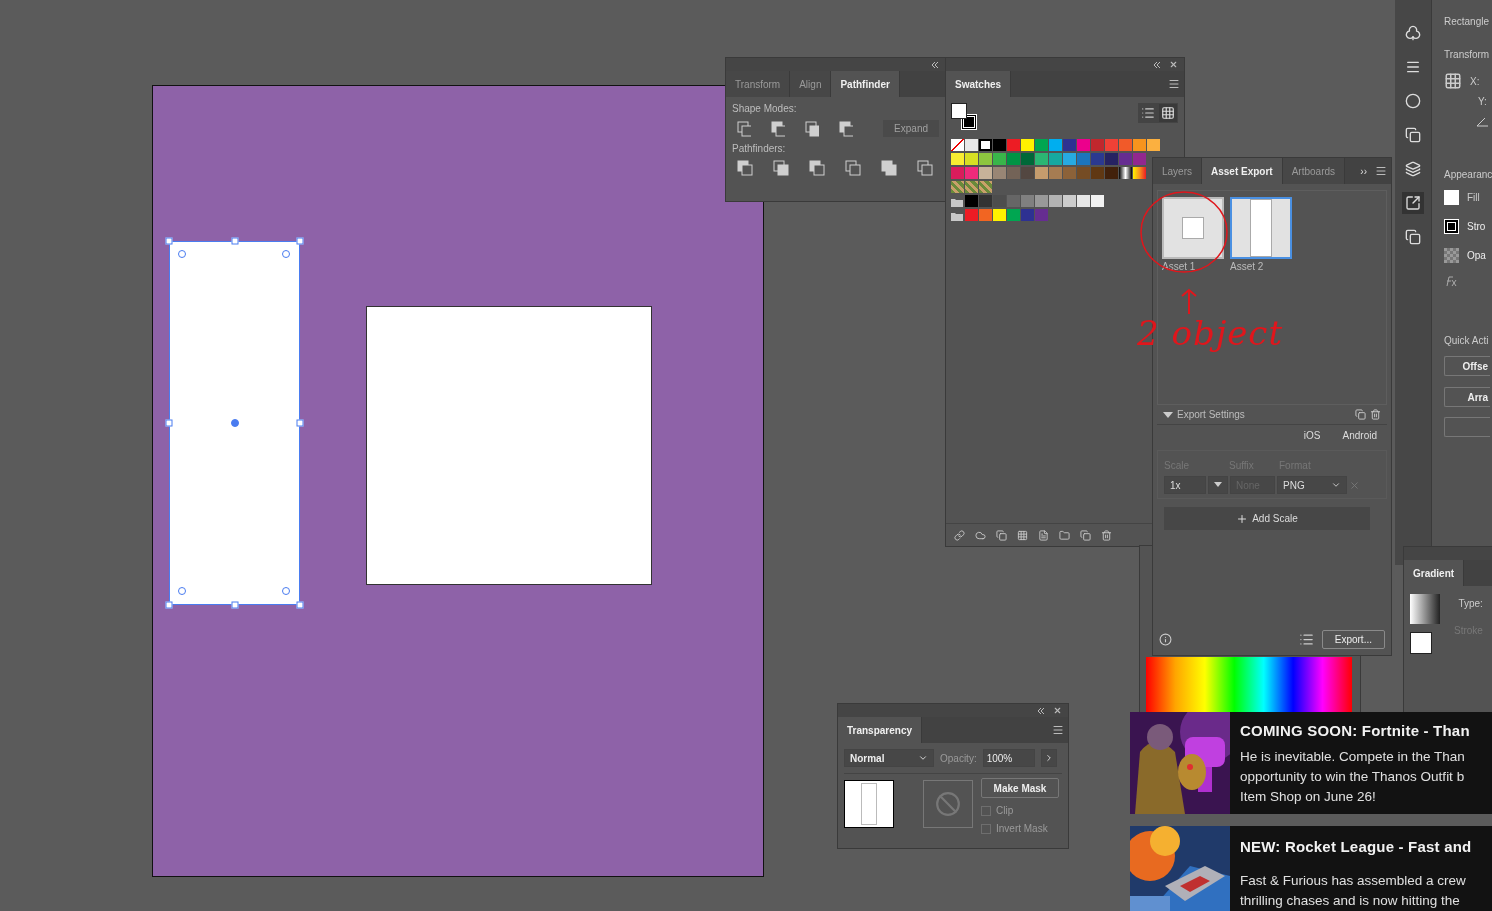 The image size is (1492, 911). What do you see at coordinates (1363, 171) in the screenshot?
I see `more-tabs-button: ››` at bounding box center [1363, 171].